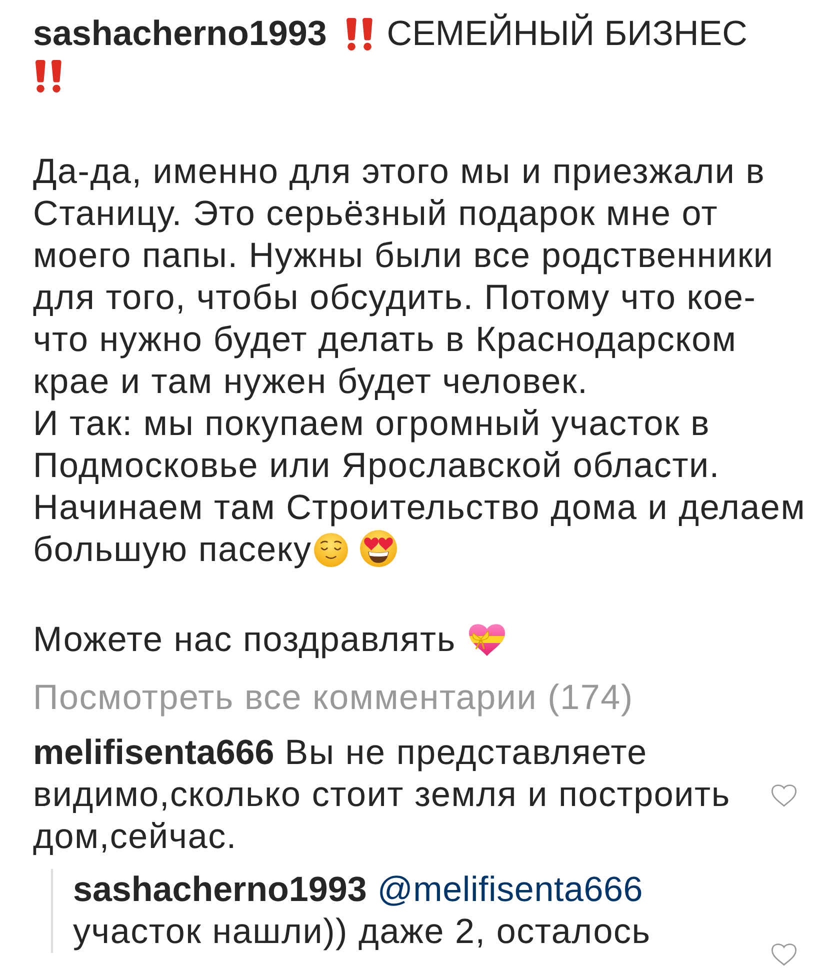 This screenshot has width=828, height=978. What do you see at coordinates (487, 639) in the screenshot?
I see `gift-heart-icon` at bounding box center [487, 639].